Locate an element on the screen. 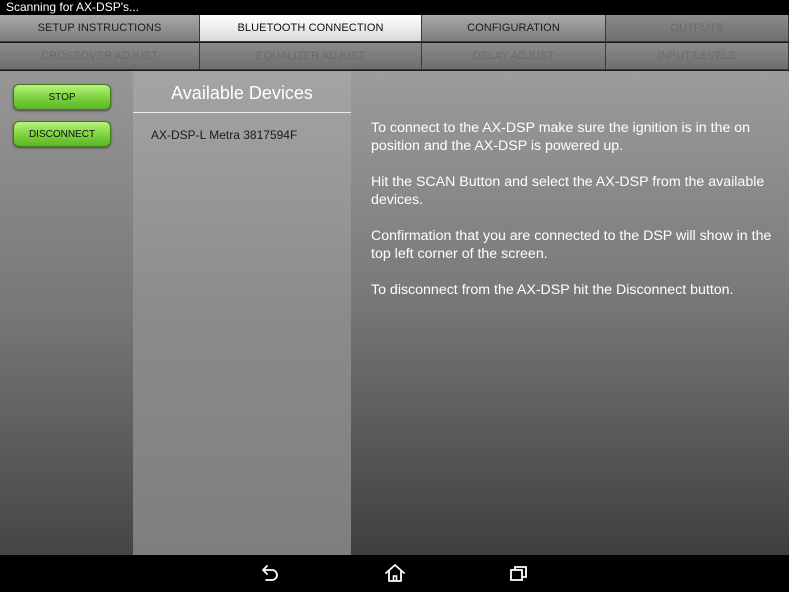  stop-button: STOP is located at coordinates (62, 97).